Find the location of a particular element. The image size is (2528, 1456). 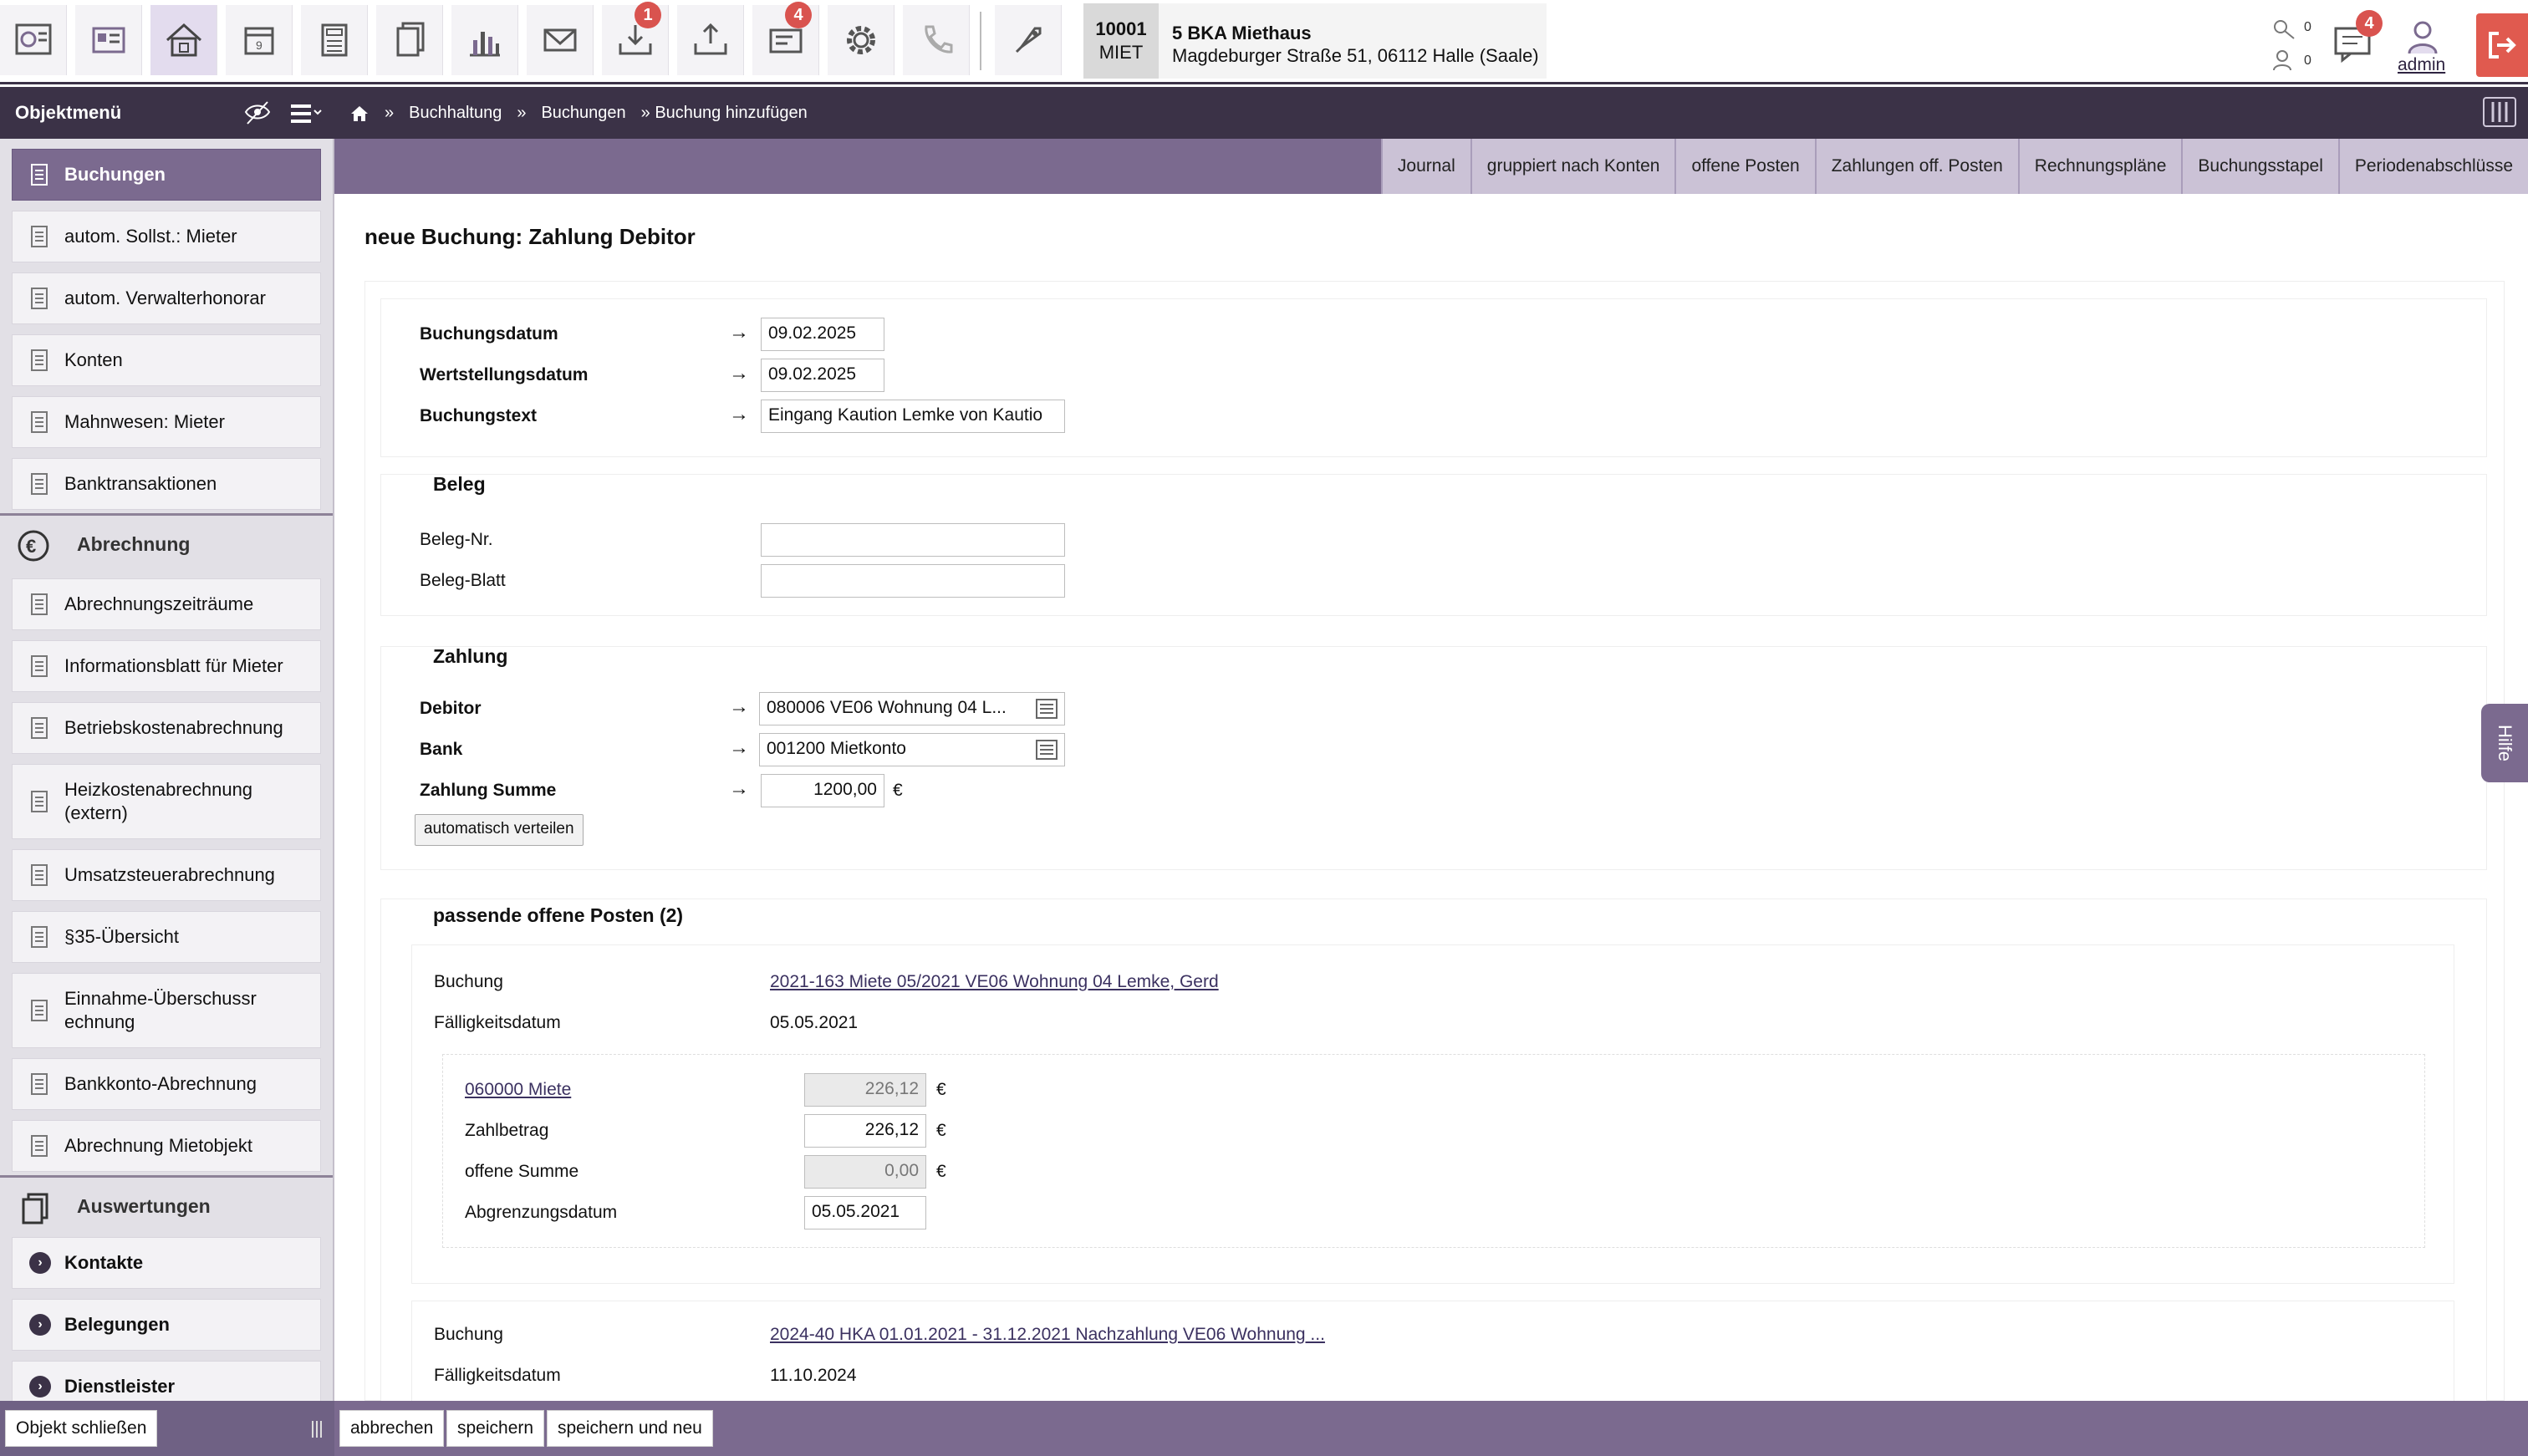

sidebar-item-umsatzsteuerabrechnung: Umsatzsteuerabrechnung is located at coordinates (166, 875).